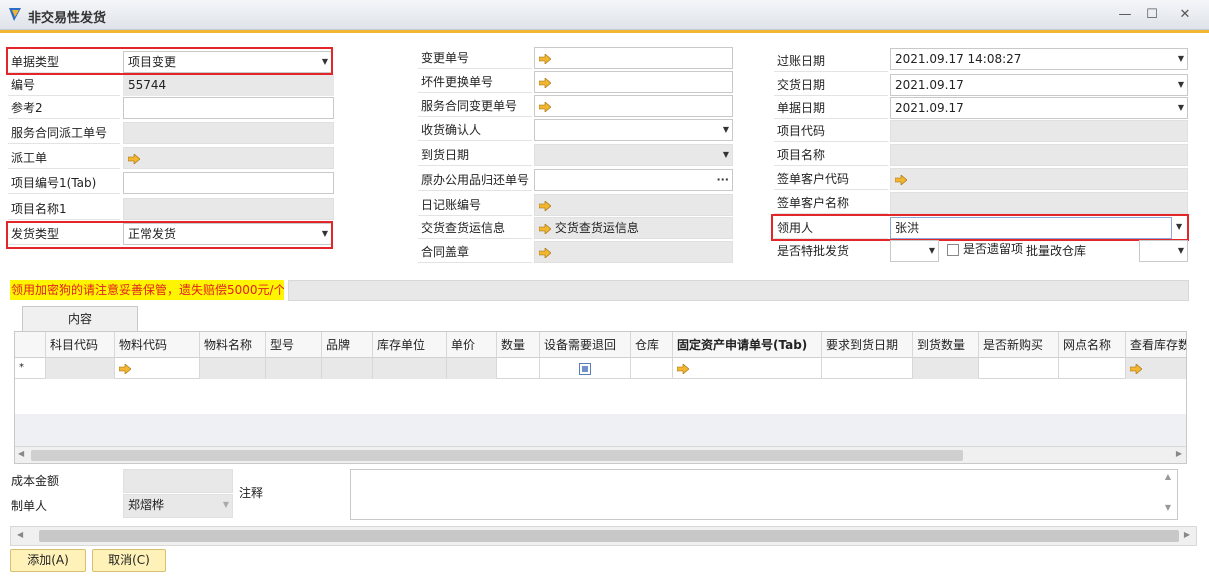 This screenshot has width=1209, height=582. Describe the element at coordinates (831, 131) in the screenshot. I see `project-code-label: 项目代码` at that location.